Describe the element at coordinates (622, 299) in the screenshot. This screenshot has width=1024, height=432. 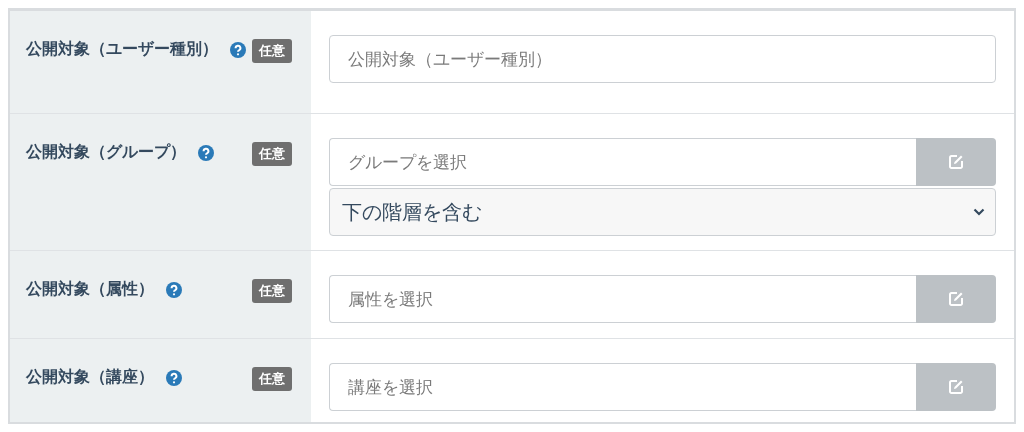
I see `picker-field: 属性を選択` at that location.